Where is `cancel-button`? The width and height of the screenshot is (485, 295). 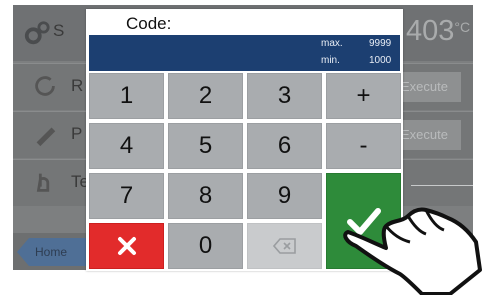 cancel-button is located at coordinates (126, 246).